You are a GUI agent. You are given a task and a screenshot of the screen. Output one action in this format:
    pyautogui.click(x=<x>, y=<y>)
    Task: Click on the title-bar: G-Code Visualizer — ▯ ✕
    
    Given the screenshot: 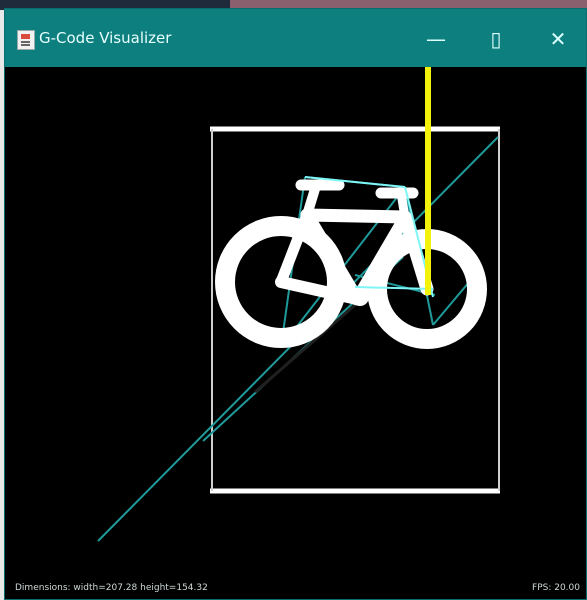 What is the action you would take?
    pyautogui.click(x=295, y=38)
    